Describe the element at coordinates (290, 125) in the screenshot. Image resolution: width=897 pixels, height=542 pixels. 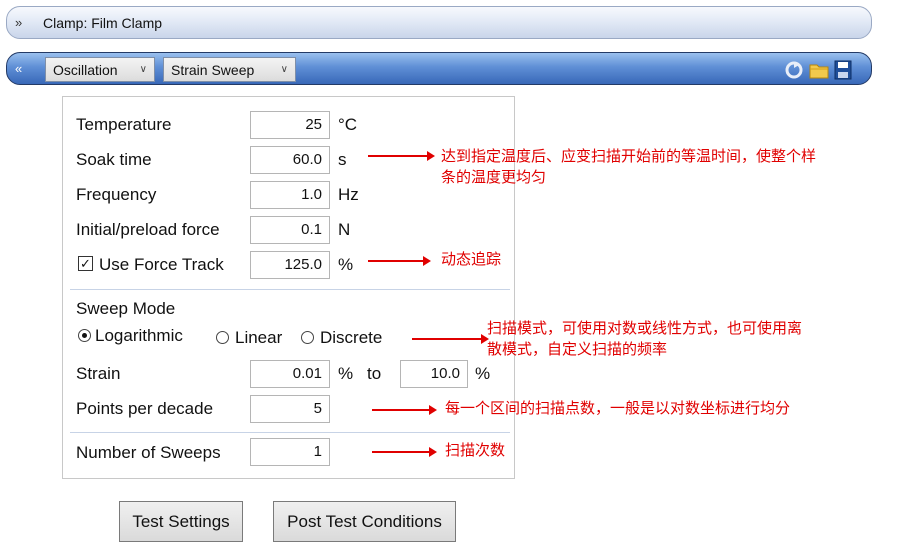
I see `temperature-field: 25` at that location.